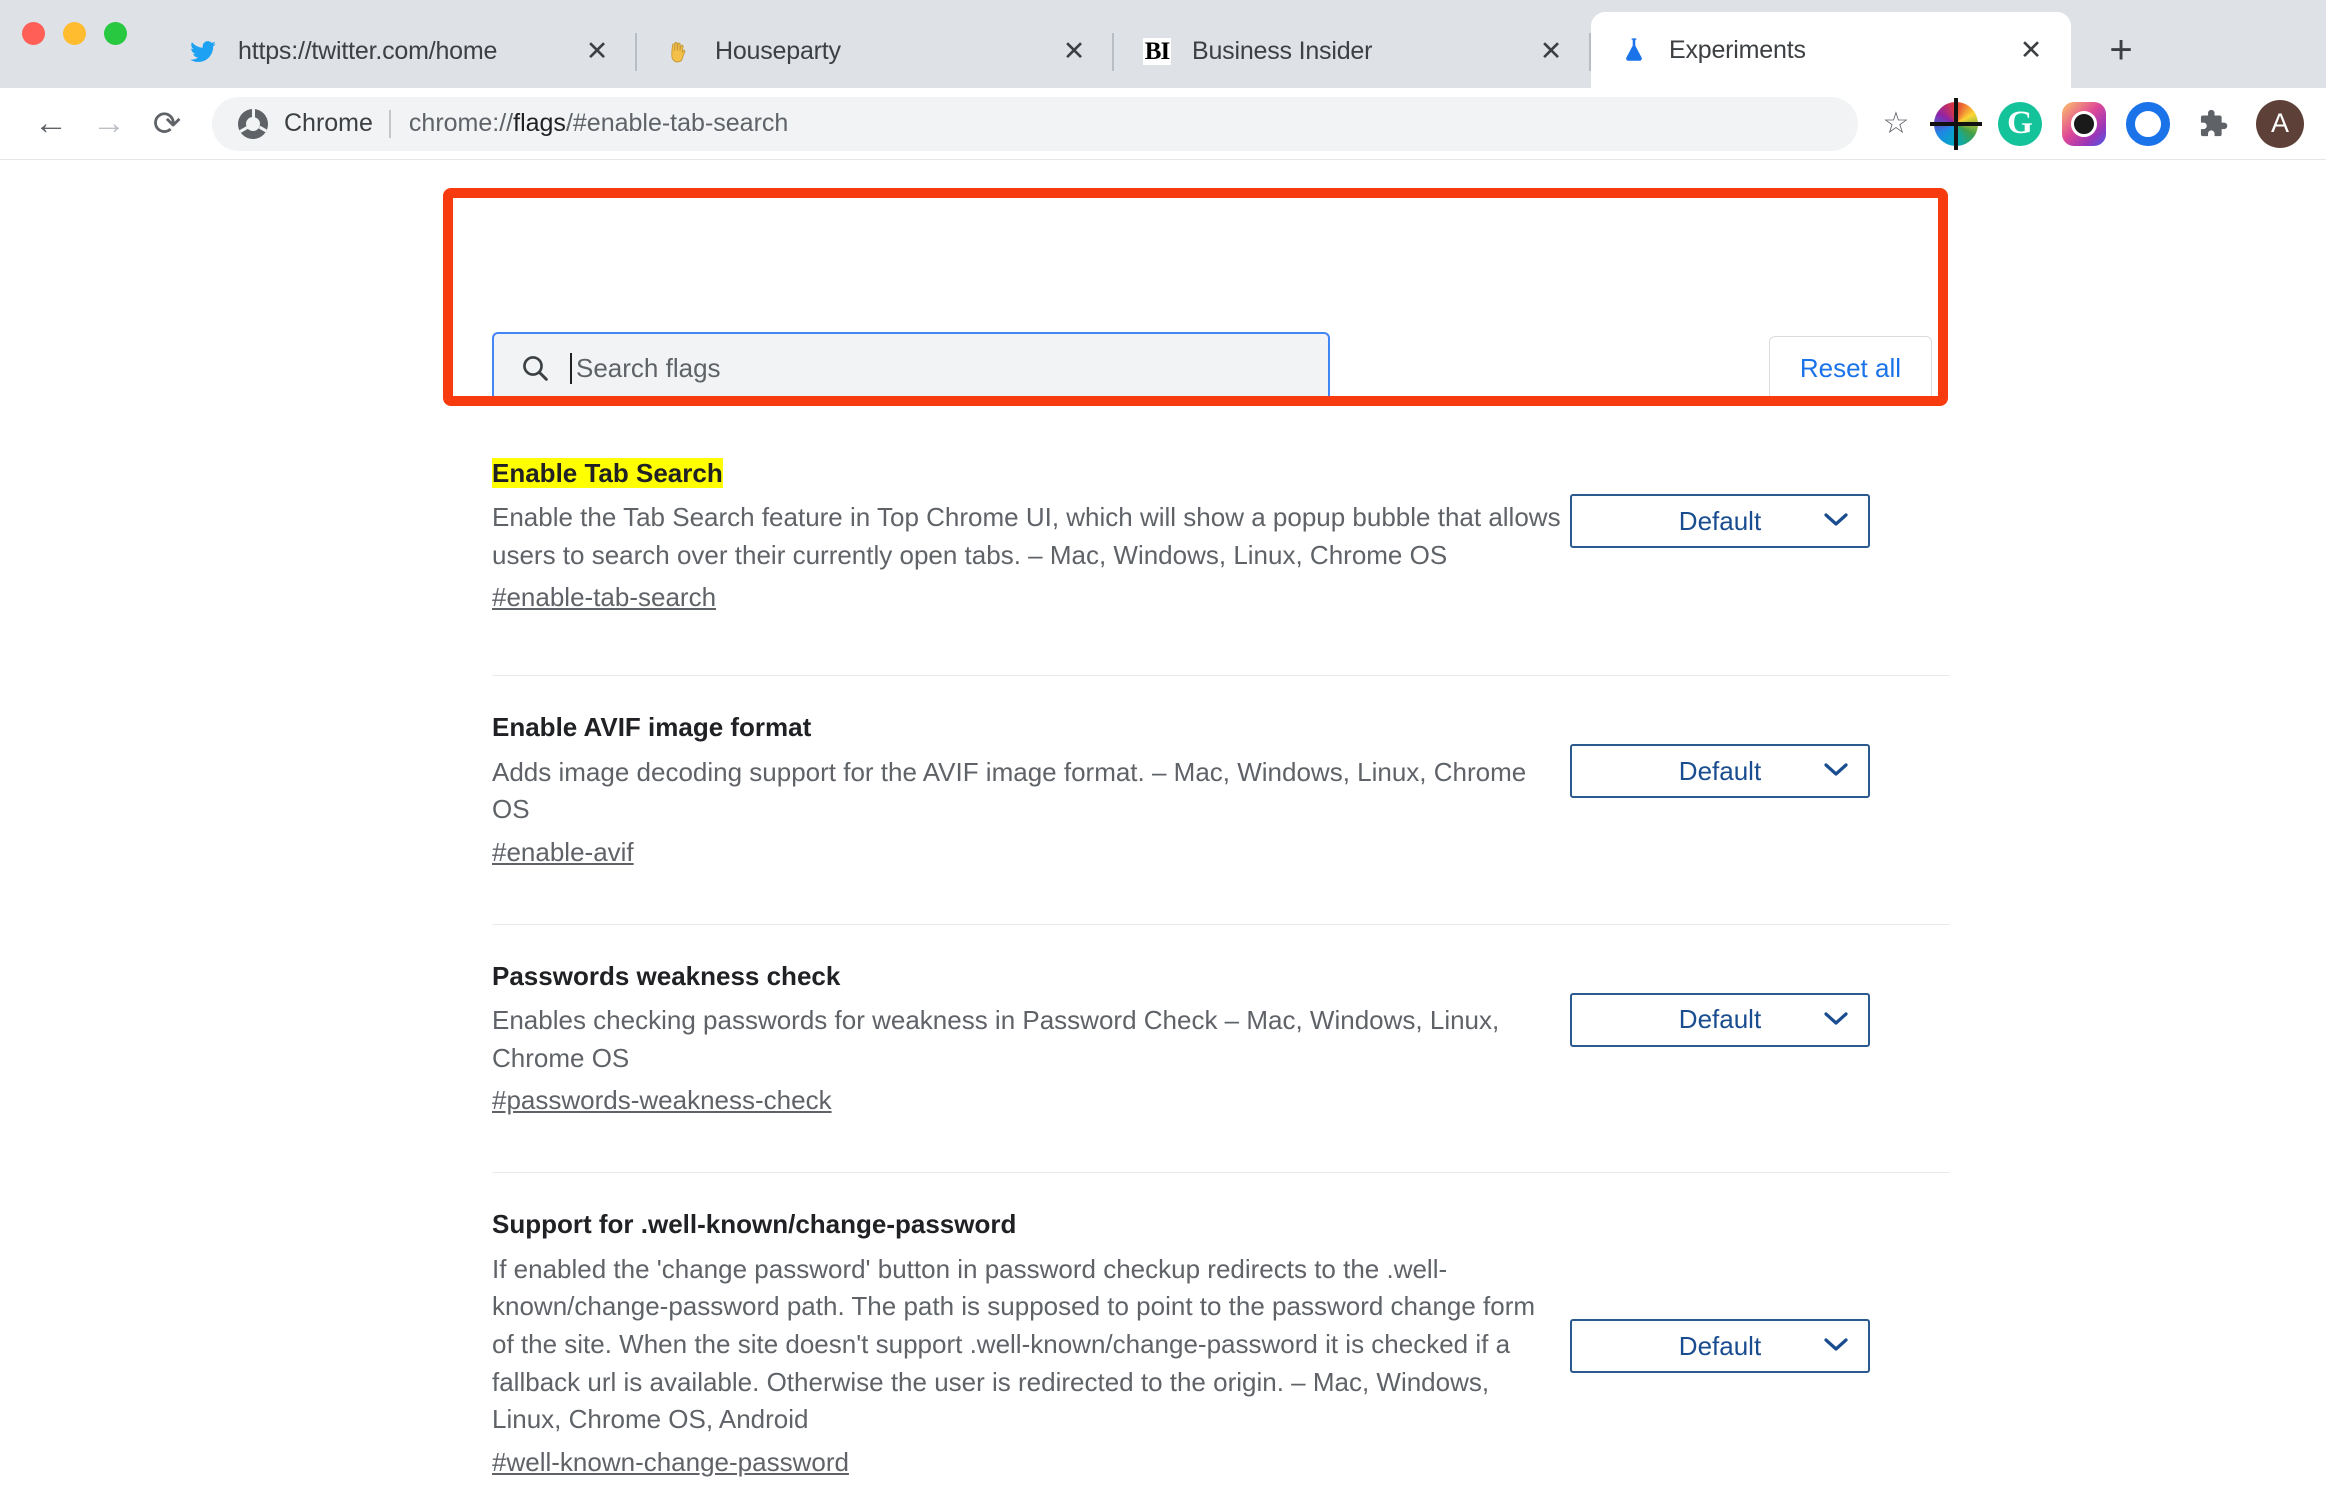 This screenshot has height=1494, width=2326. Describe the element at coordinates (754, 1224) in the screenshot. I see `flag-title: Support for .well-known/change-password` at that location.